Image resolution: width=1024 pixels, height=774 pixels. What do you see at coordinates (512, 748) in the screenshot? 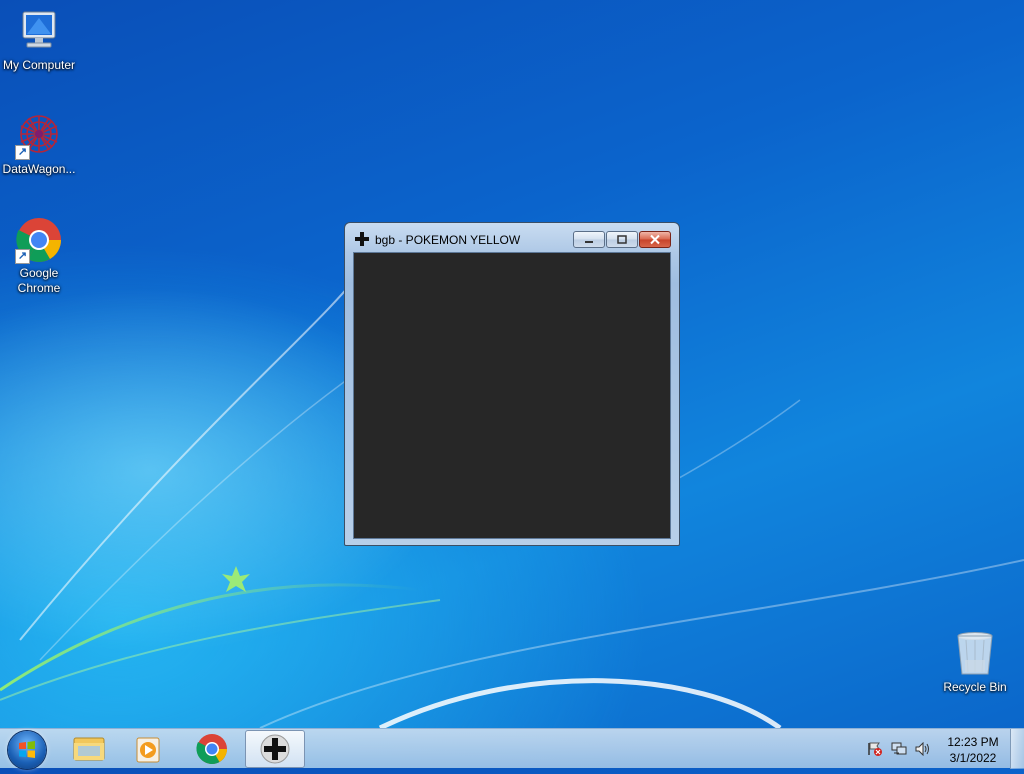
I see `taskbar: 12:23 PM 3/1/2022` at bounding box center [512, 748].